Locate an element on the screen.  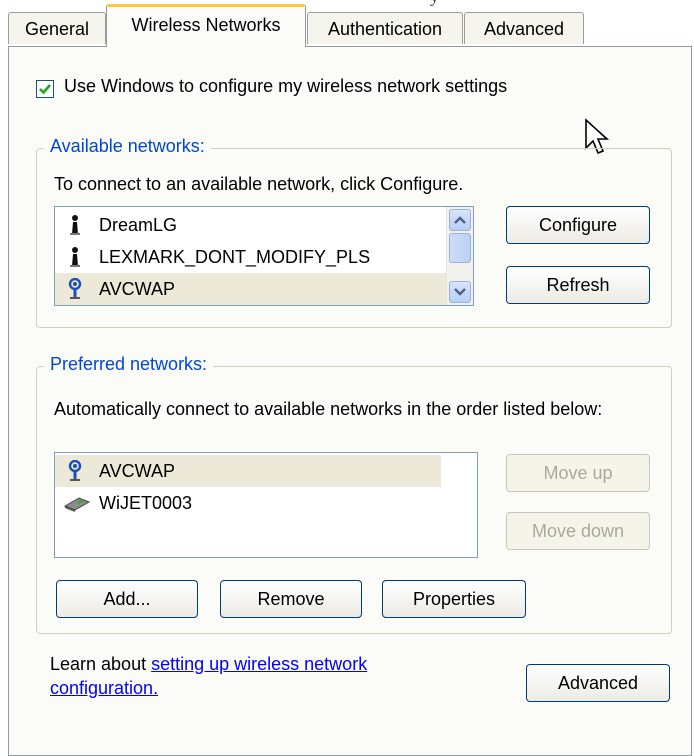
scroll-up-button is located at coordinates (460, 220).